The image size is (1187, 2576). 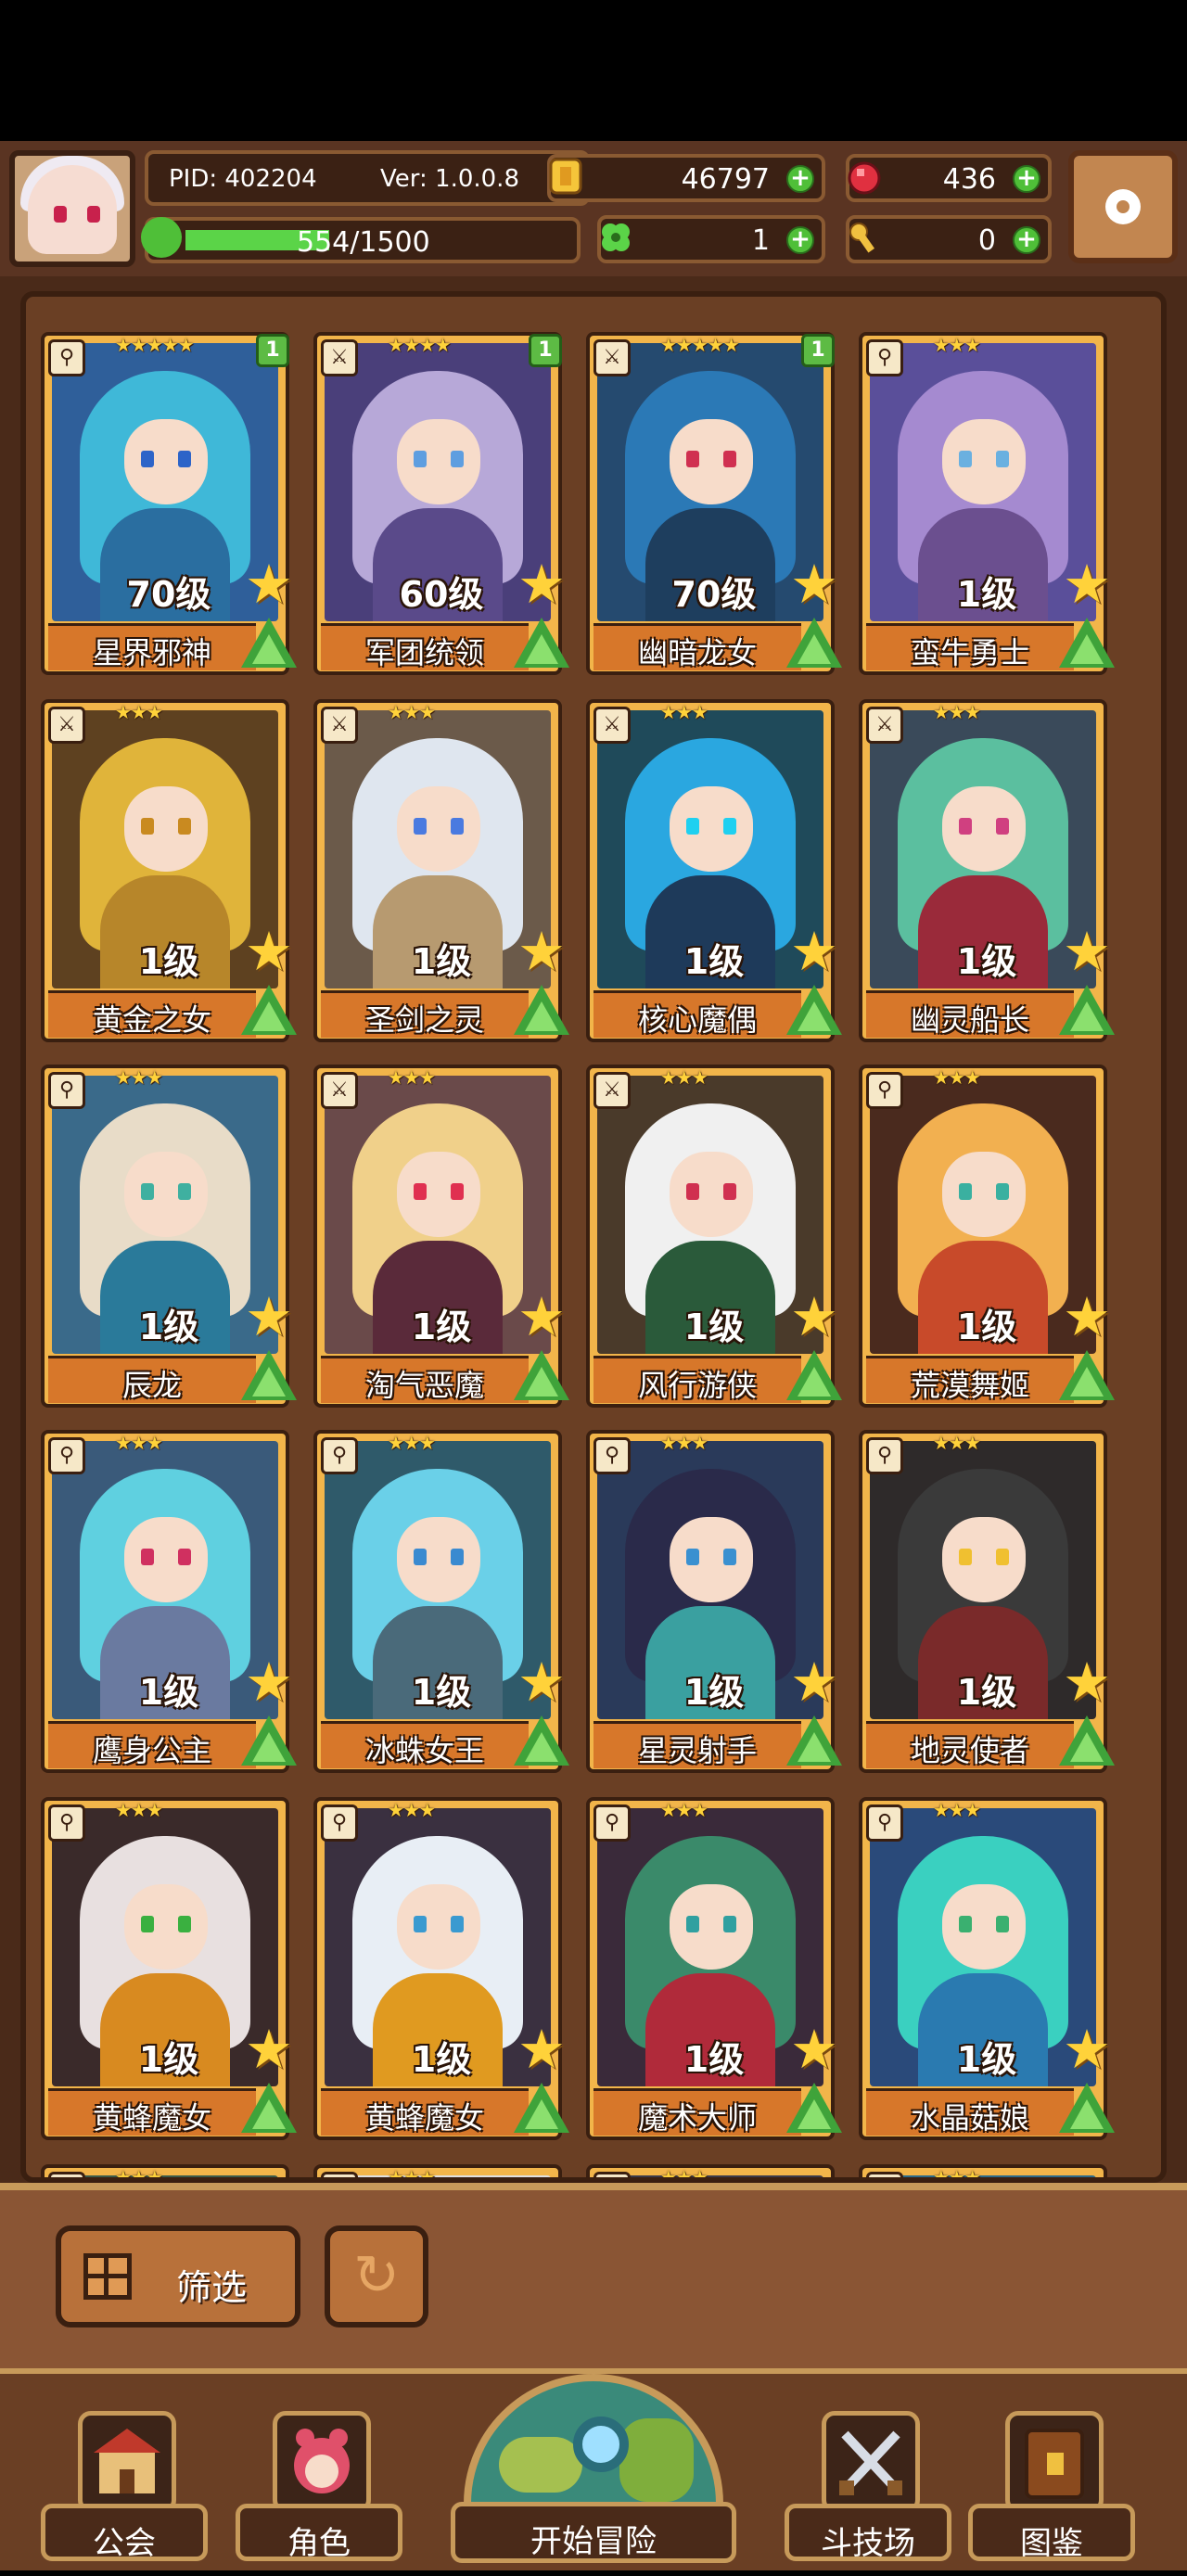 I want to click on character-card: ⚔ ★★★★ 1 60级 军团统领 ★, so click(x=441, y=503).